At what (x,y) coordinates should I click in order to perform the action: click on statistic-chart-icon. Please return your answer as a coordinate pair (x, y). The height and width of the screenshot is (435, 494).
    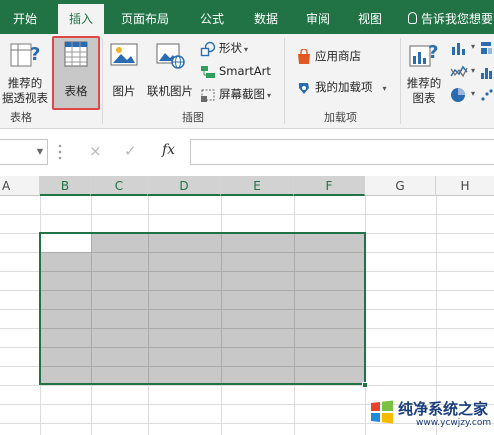
    Looking at the image, I should click on (487, 72).